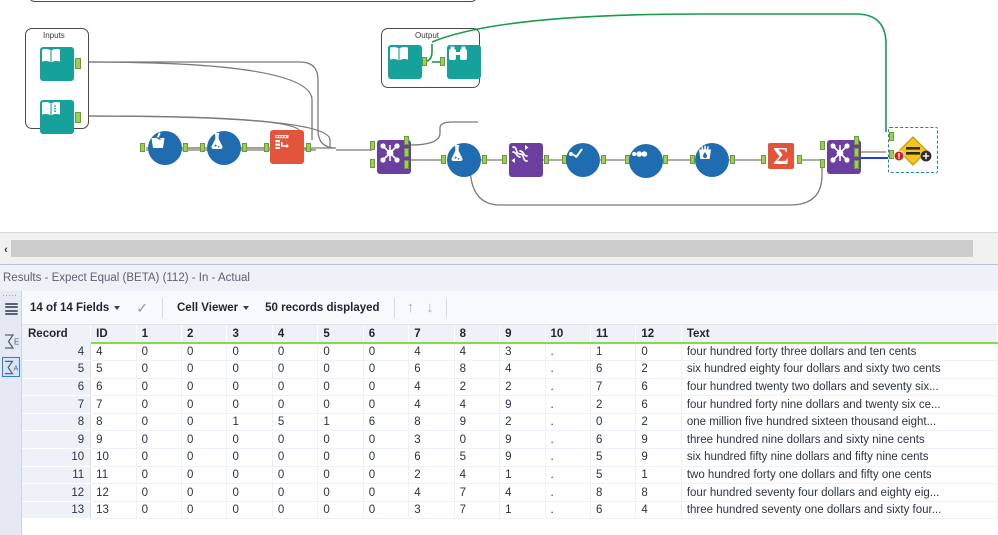 This screenshot has width=998, height=535. I want to click on column-header-10: 10, so click(568, 334).